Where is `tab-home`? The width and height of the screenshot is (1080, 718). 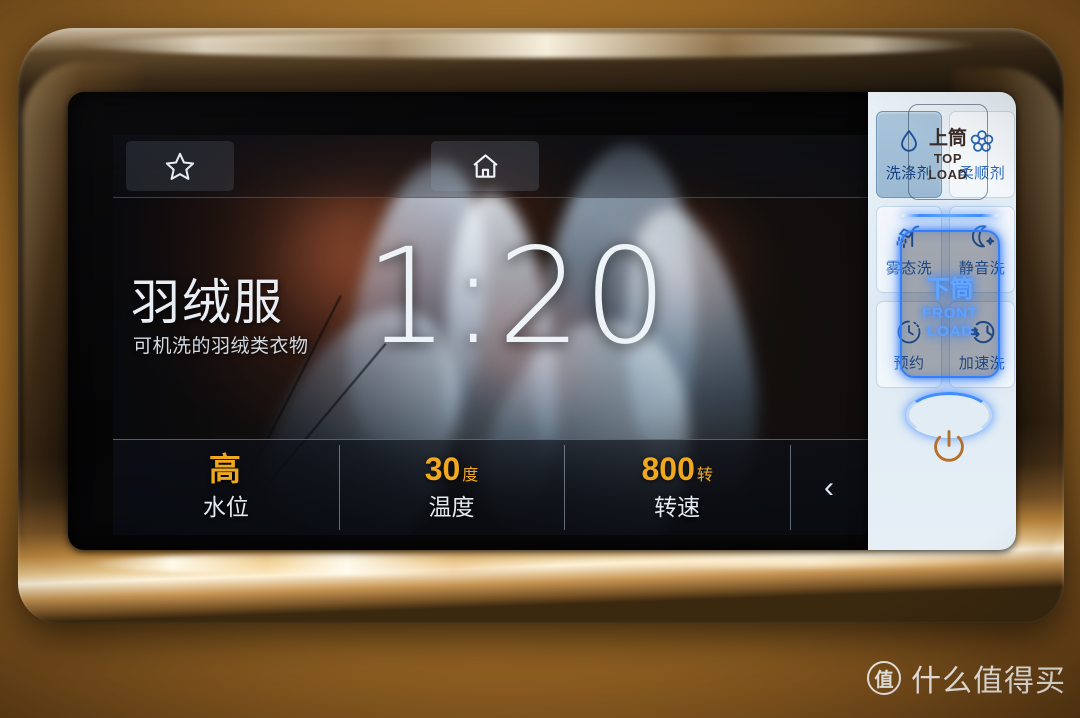
tab-home is located at coordinates (485, 166).